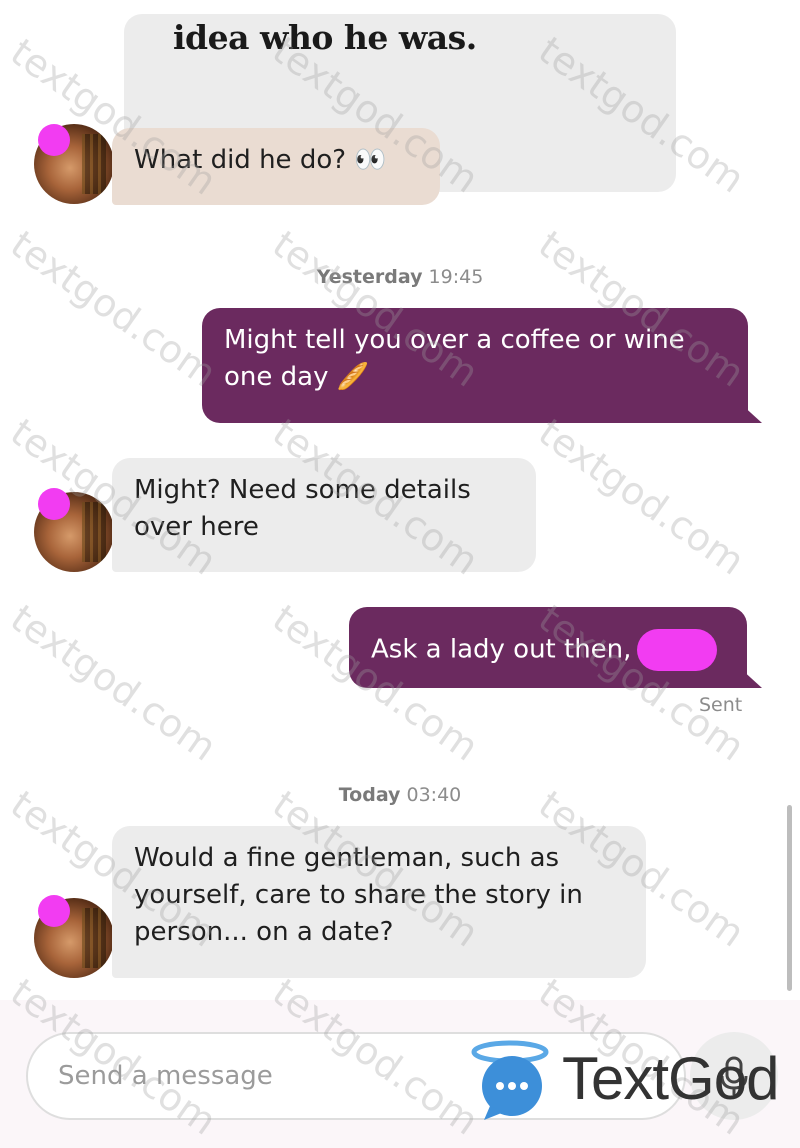 This screenshot has width=800, height=1148. I want to click on message-text: Ask a lady out then,, so click(501, 649).